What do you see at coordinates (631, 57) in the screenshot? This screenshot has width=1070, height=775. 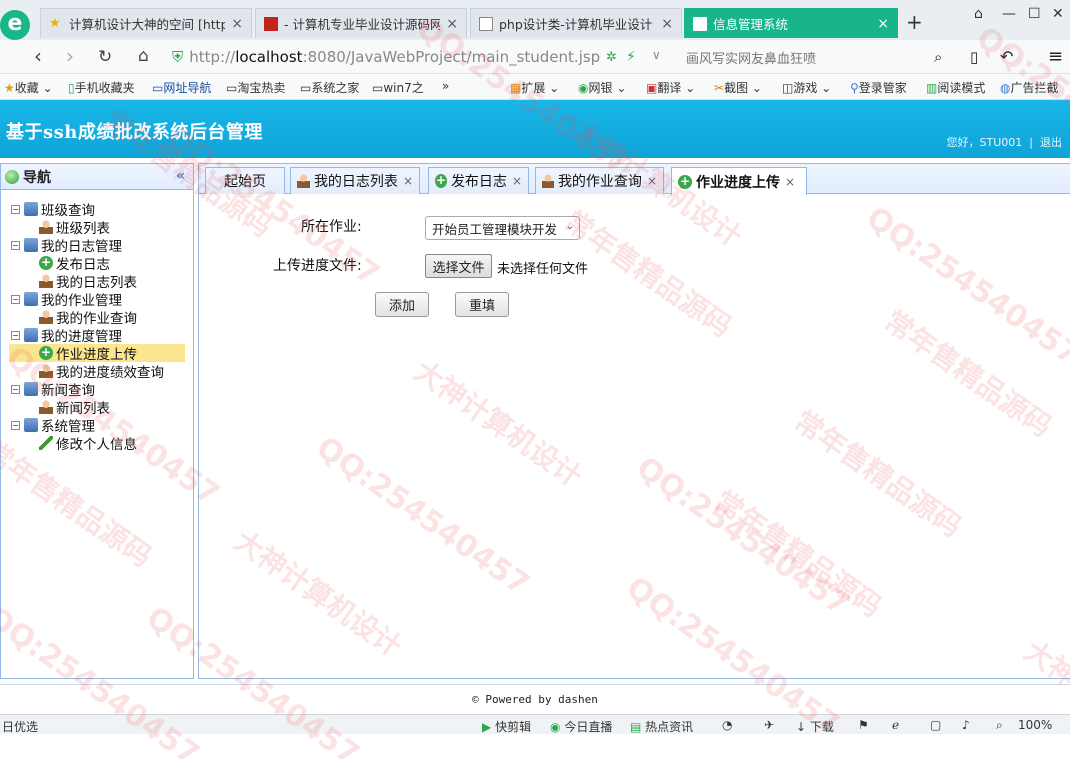 I see `lightning-icon: ⚡` at bounding box center [631, 57].